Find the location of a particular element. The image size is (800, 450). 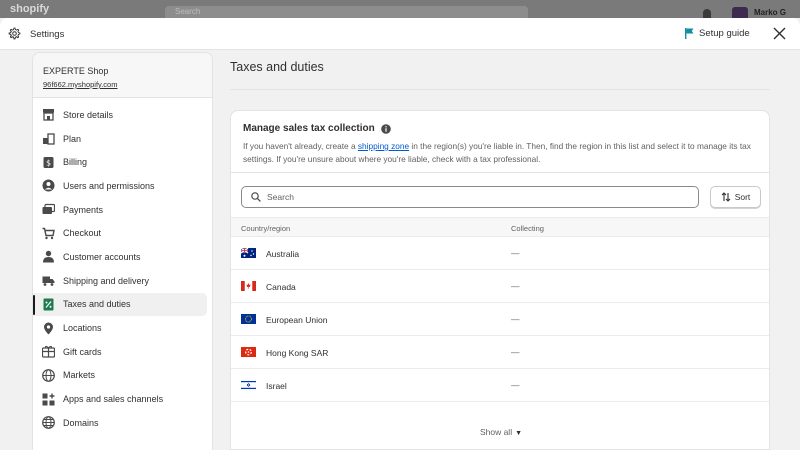

section-divider is located at coordinates (500, 89).